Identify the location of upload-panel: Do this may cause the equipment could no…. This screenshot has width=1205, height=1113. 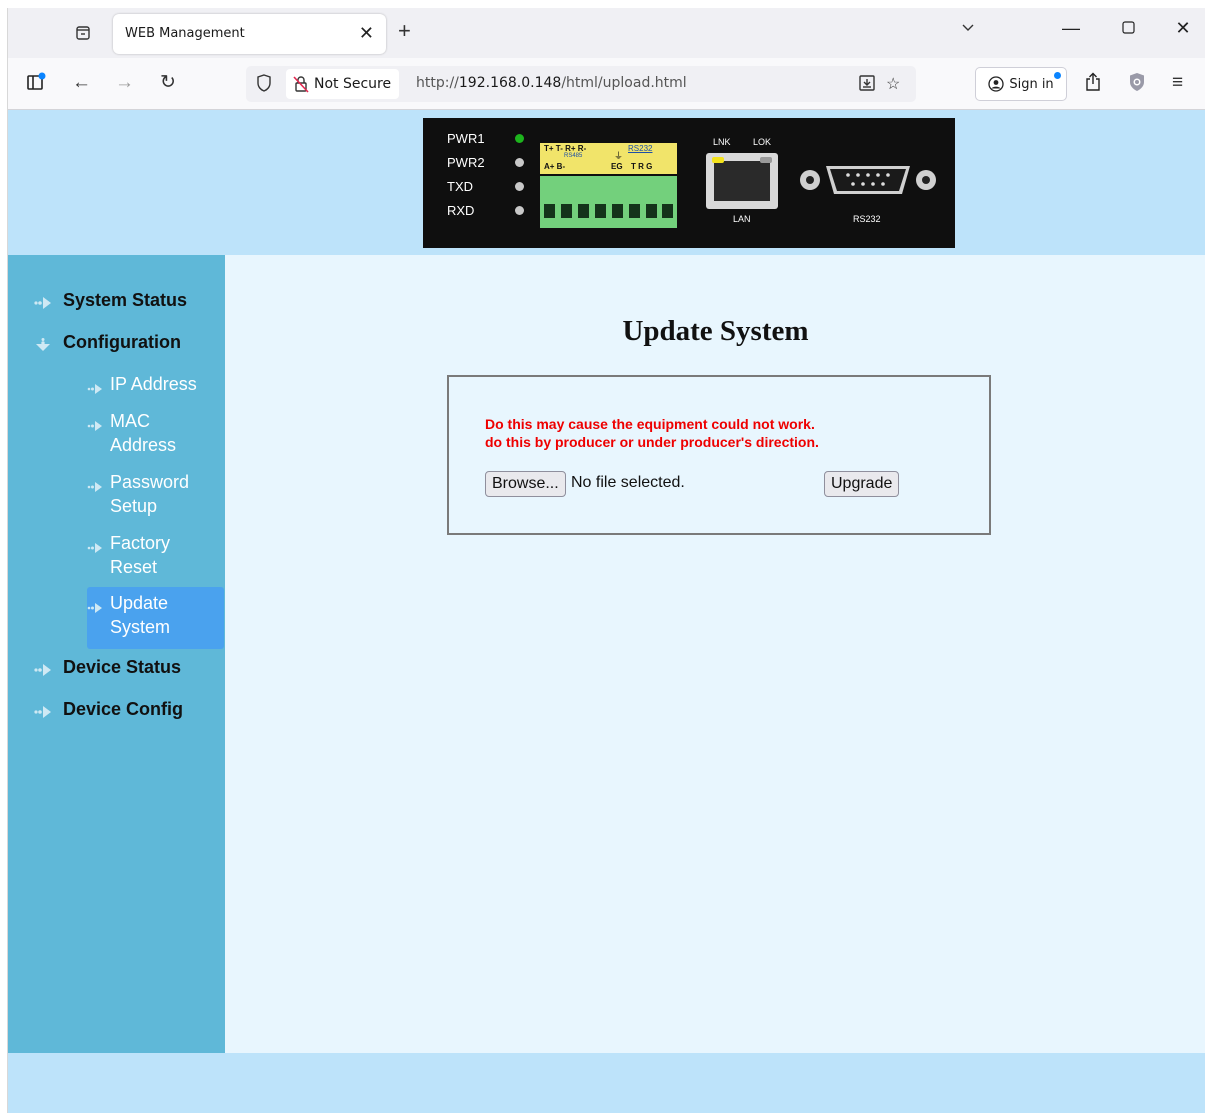
(719, 455).